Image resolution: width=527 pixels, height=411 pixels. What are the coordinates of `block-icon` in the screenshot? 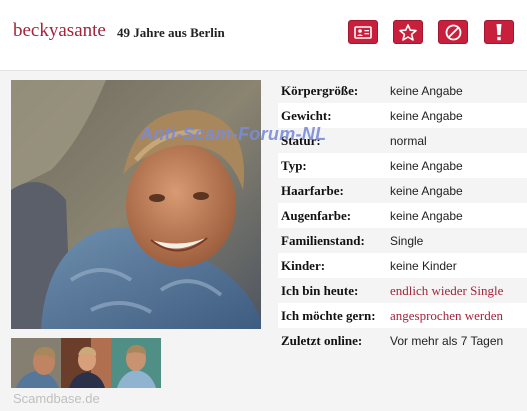 It's located at (453, 32).